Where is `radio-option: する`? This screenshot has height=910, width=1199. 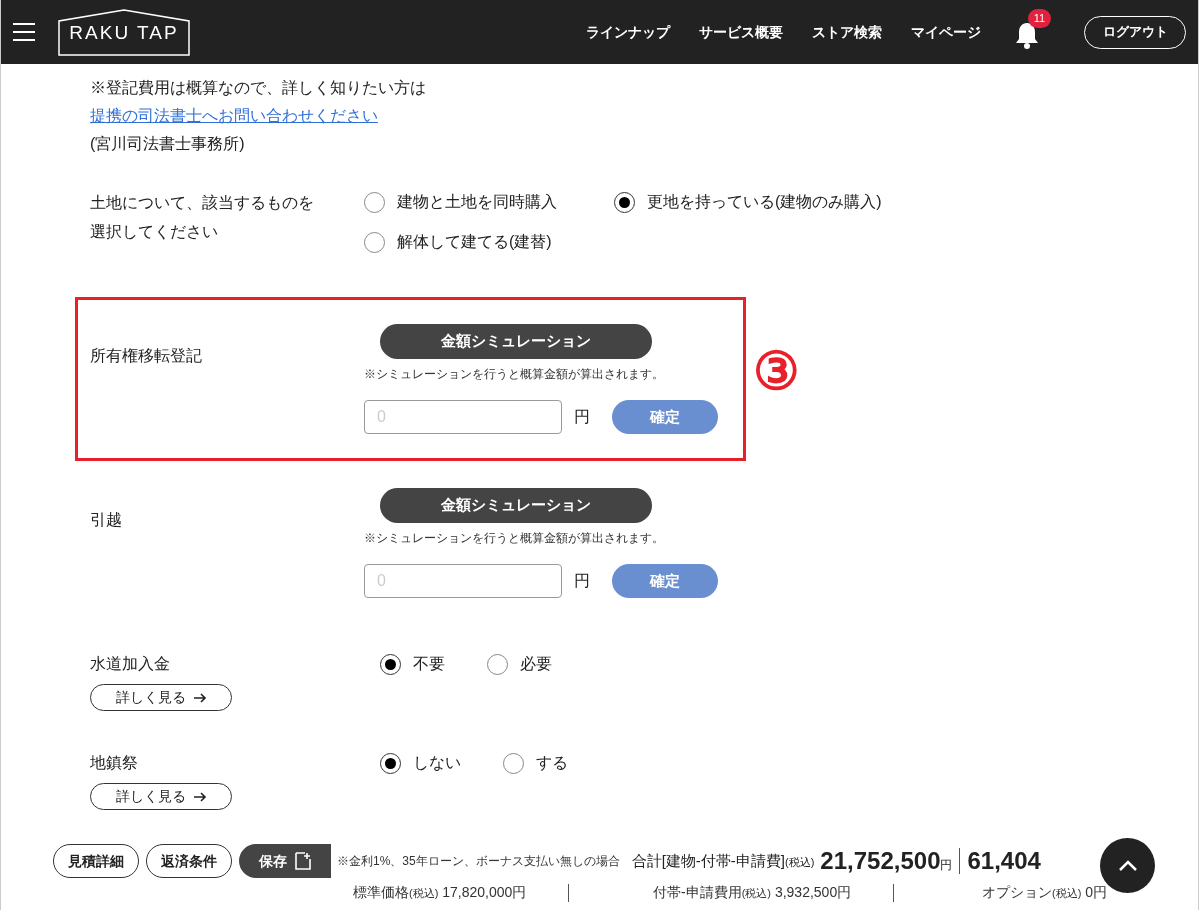
radio-option: する is located at coordinates (535, 763).